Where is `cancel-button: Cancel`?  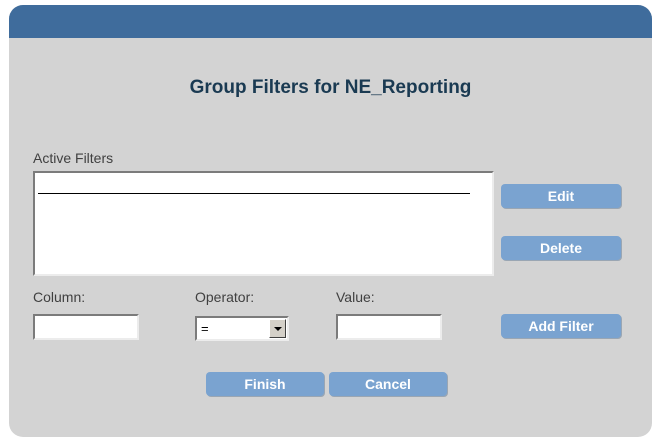
cancel-button: Cancel is located at coordinates (388, 384).